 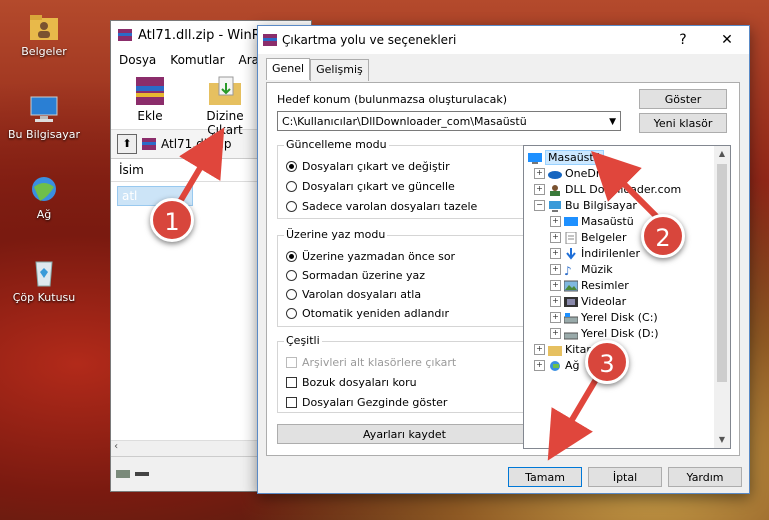 I want to click on winrar-icon, so click(x=125, y=35).